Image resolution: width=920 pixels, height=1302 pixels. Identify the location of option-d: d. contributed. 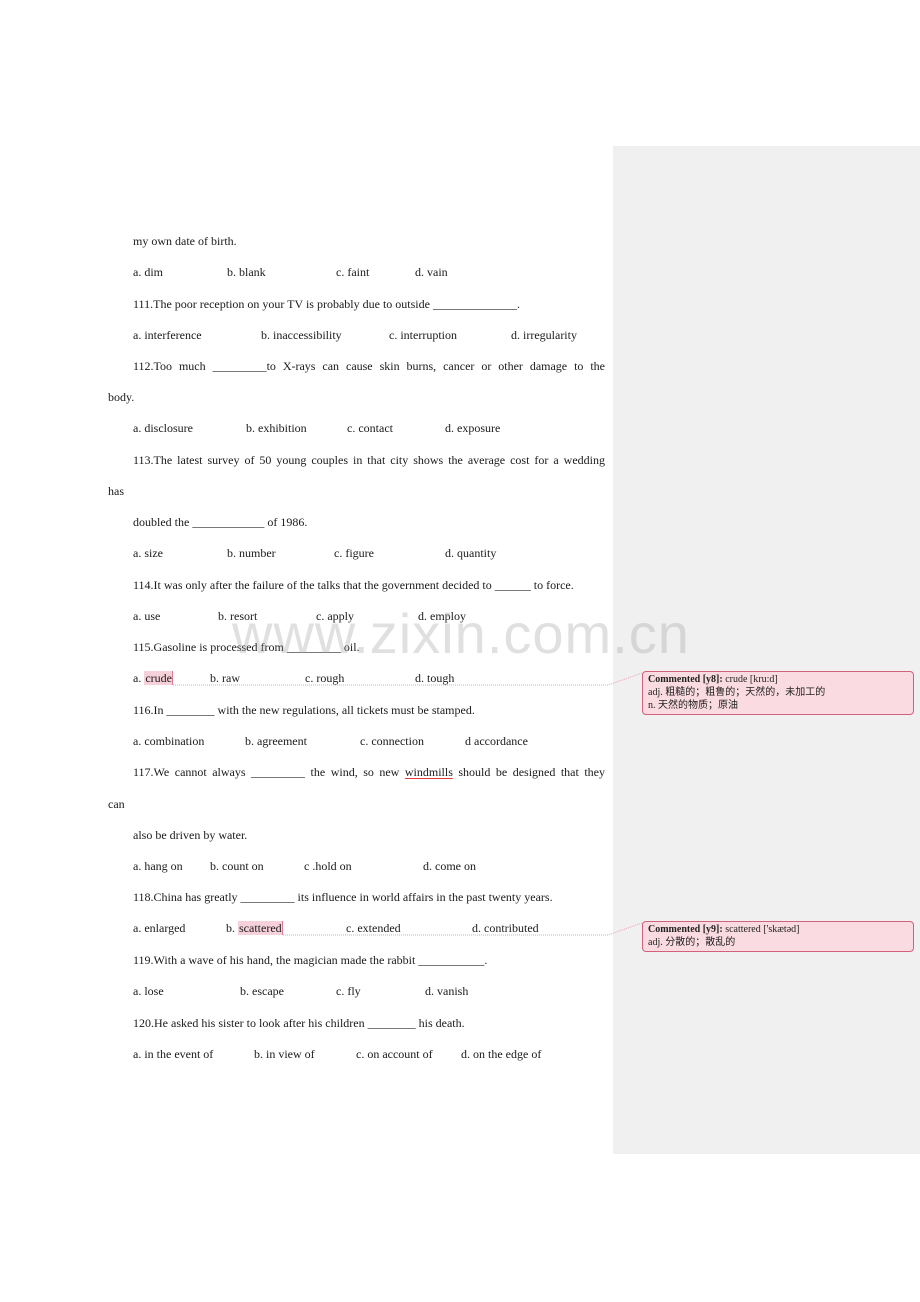
(505, 928).